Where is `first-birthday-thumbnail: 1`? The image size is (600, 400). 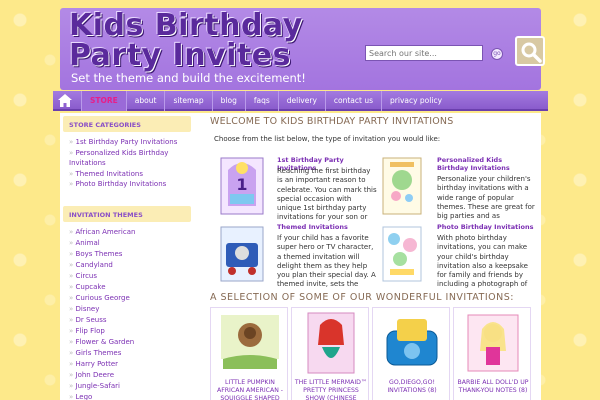 first-birthday-thumbnail: 1 is located at coordinates (242, 186).